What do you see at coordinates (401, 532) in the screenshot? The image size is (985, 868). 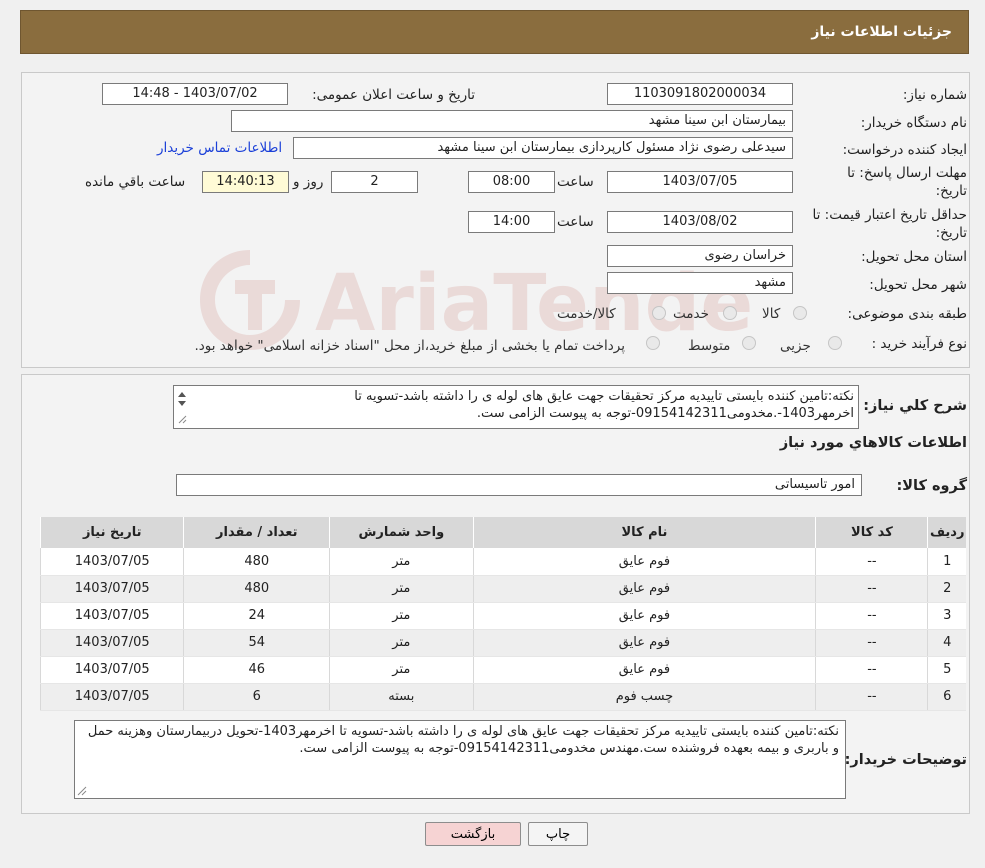 I see `col-unit: واحد شمارش` at bounding box center [401, 532].